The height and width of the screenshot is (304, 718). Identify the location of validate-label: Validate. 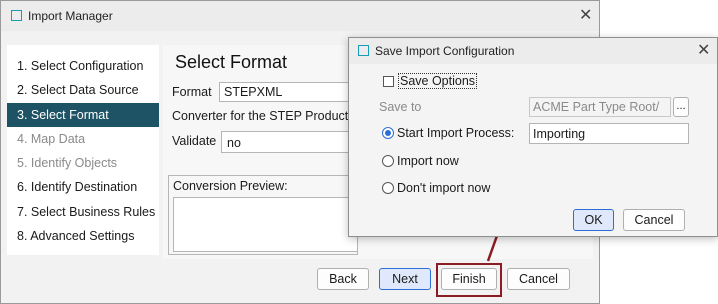
(194, 141).